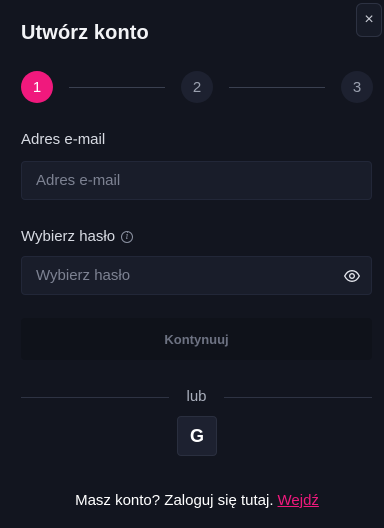 The image size is (384, 528). What do you see at coordinates (196, 339) in the screenshot?
I see `continue-button: Kontynuuj` at bounding box center [196, 339].